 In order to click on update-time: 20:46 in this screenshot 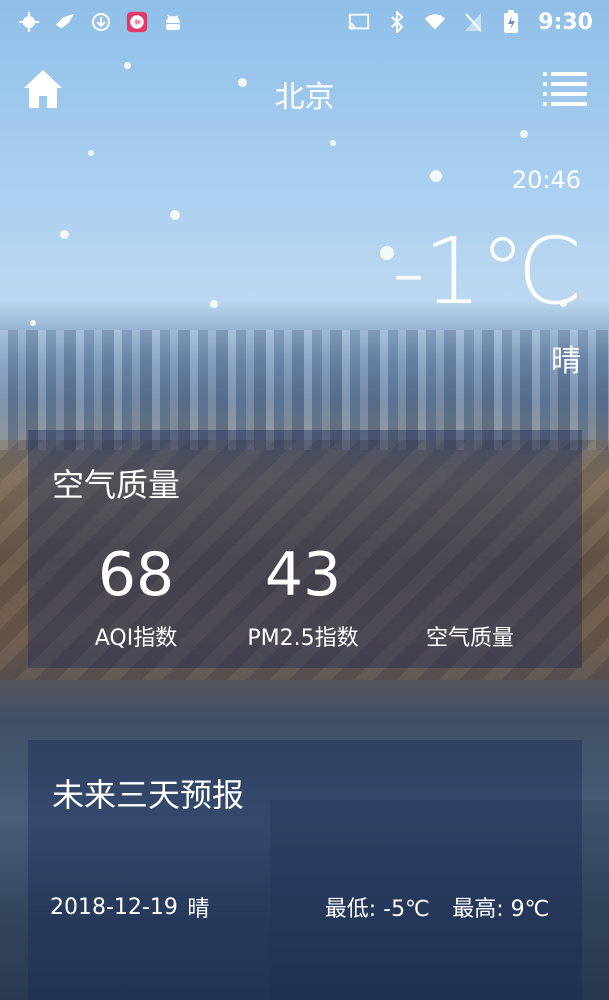, I will do `click(546, 180)`.